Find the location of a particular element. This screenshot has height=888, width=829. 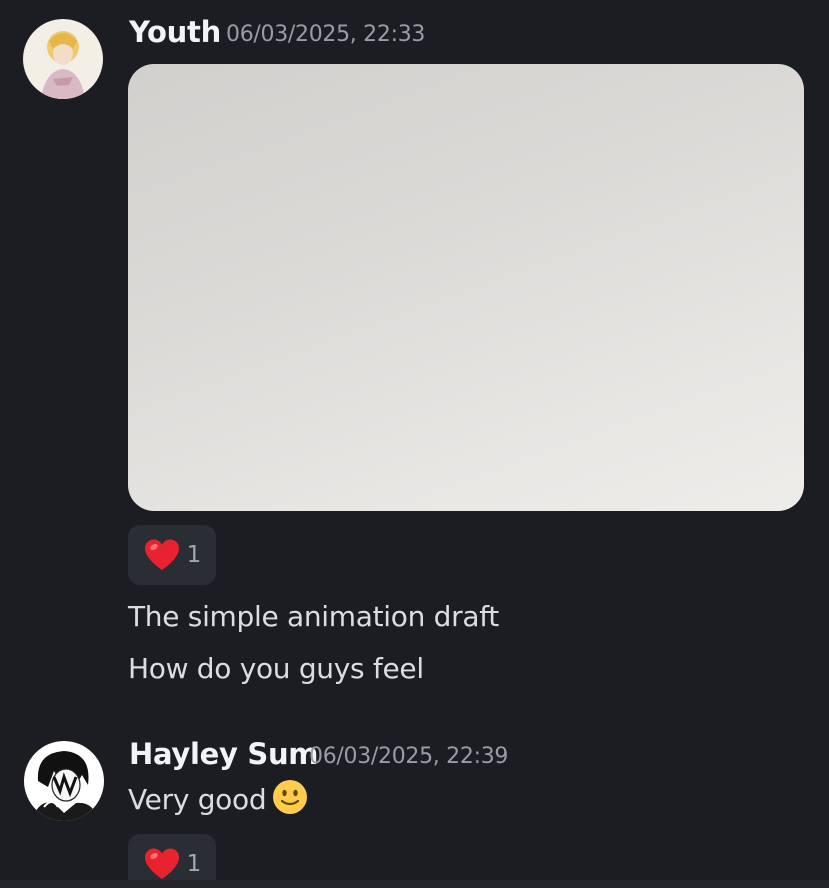

bottom-divider is located at coordinates (414, 884).